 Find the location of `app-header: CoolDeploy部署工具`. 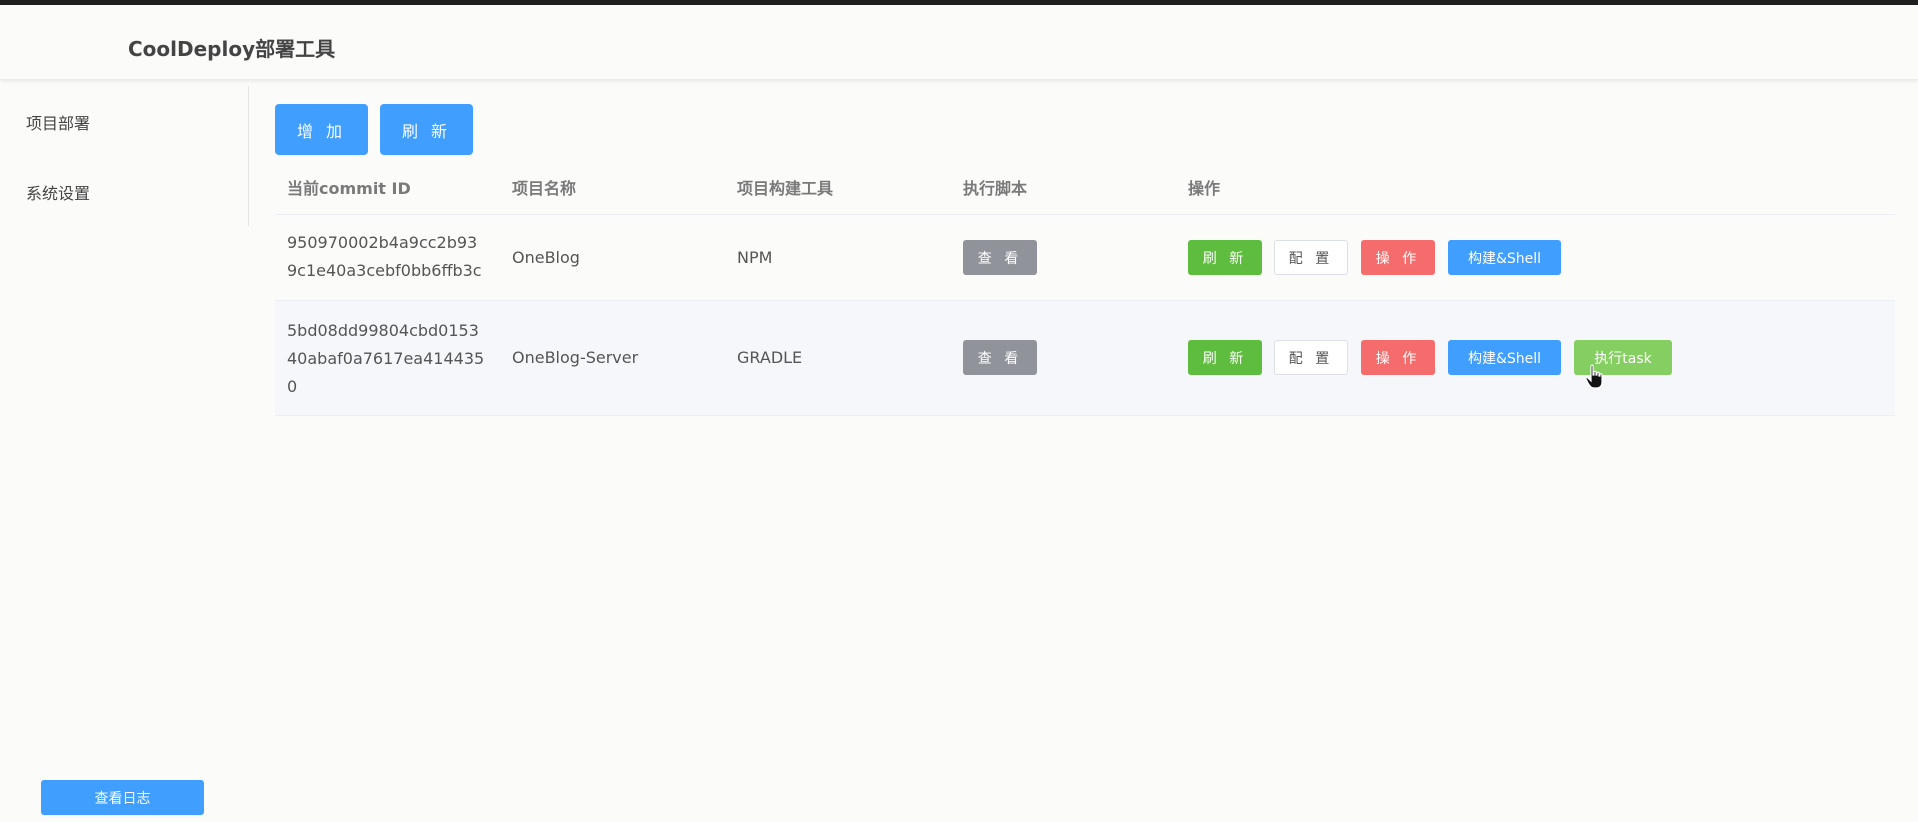

app-header: CoolDeploy部署工具 is located at coordinates (959, 42).